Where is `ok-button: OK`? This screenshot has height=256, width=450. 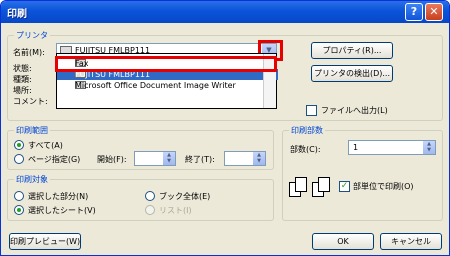
ok-button: OK is located at coordinates (343, 241).